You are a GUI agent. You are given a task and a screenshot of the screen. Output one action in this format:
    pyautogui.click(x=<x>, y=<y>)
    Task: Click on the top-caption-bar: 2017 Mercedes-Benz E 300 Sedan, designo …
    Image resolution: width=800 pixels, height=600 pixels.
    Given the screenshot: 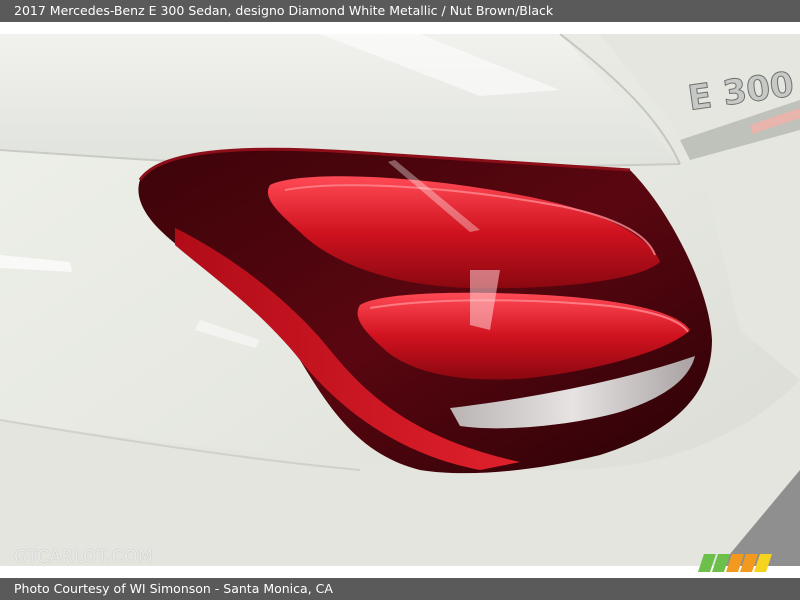 What is the action you would take?
    pyautogui.click(x=400, y=11)
    